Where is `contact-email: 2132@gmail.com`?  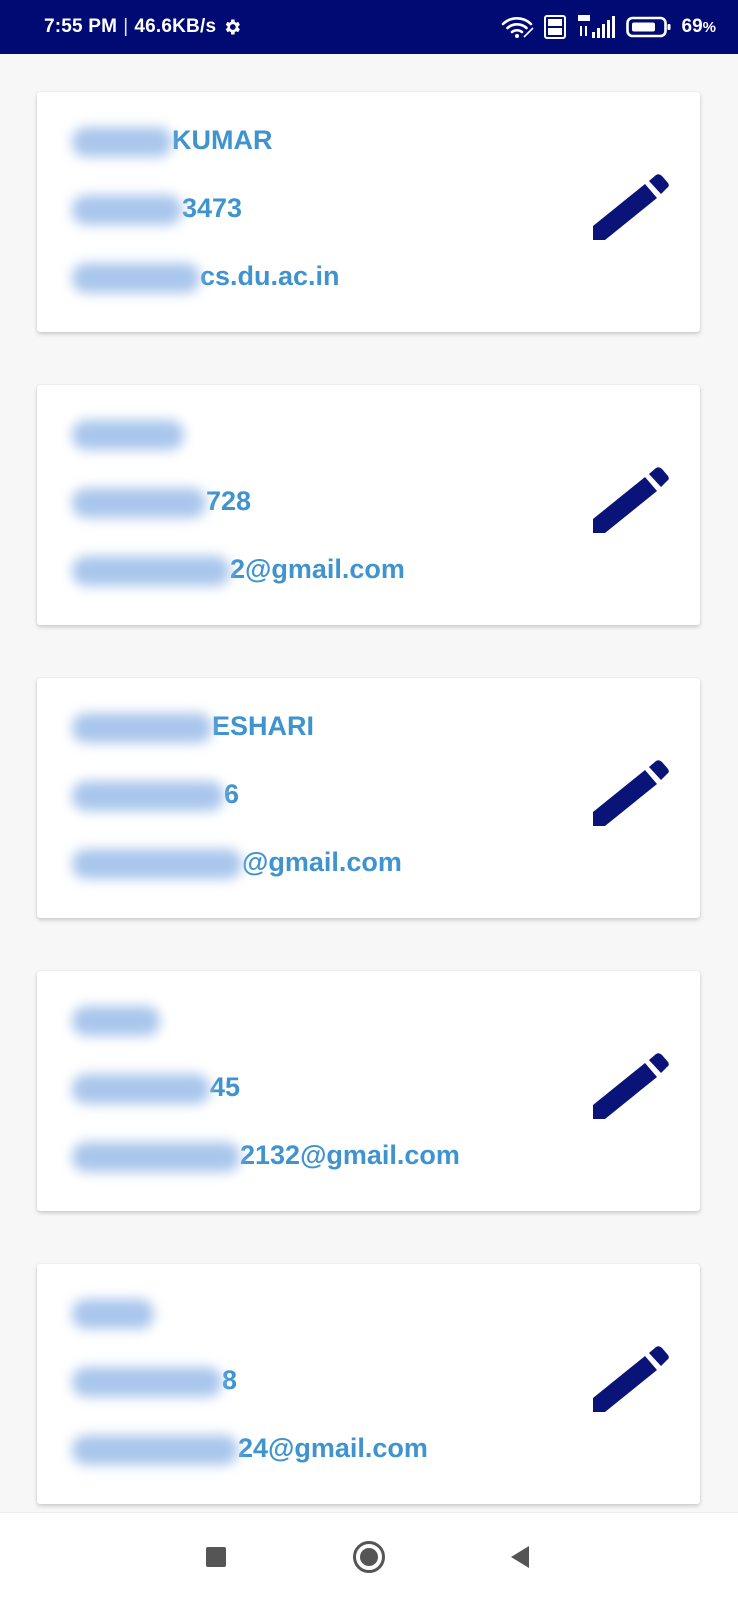
contact-email: 2132@gmail.com is located at coordinates (266, 1155).